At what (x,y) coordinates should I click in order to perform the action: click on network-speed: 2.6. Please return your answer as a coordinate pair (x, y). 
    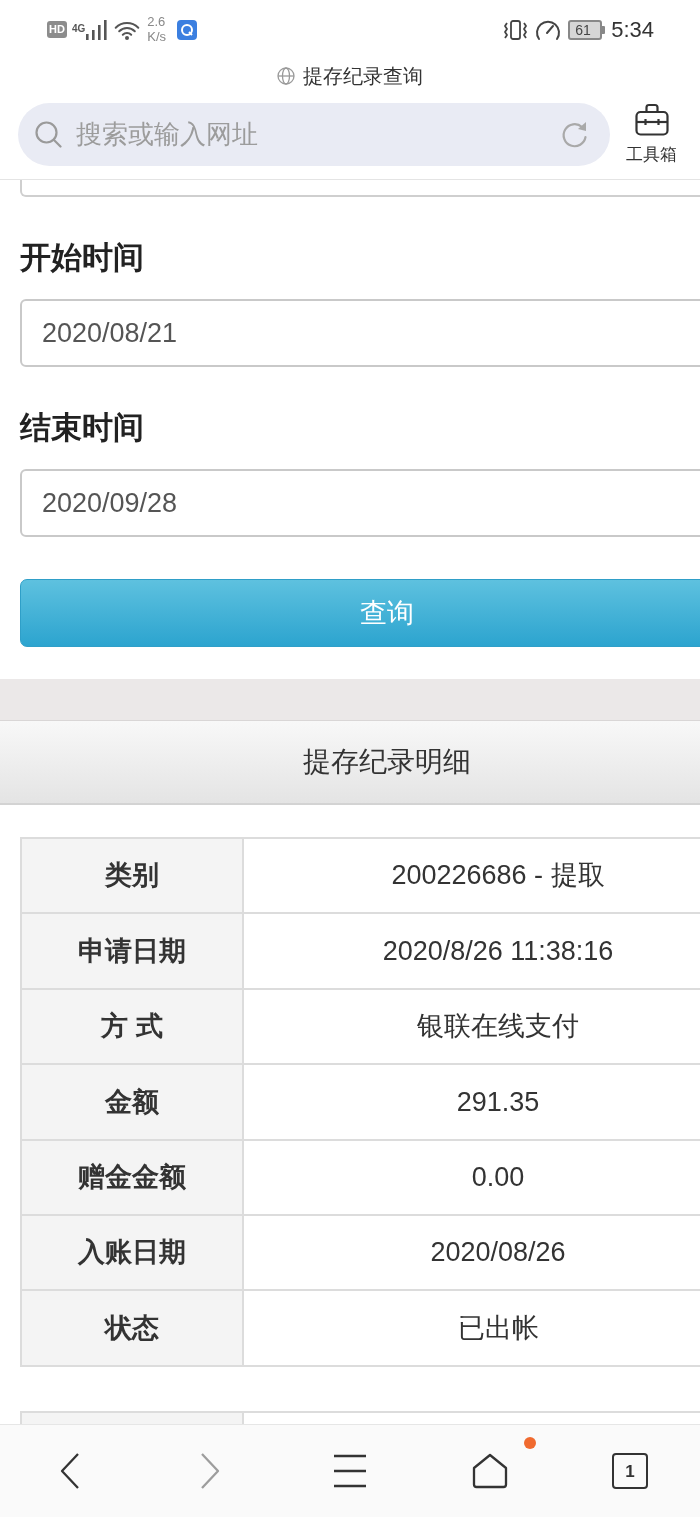
    Looking at the image, I should click on (157, 22).